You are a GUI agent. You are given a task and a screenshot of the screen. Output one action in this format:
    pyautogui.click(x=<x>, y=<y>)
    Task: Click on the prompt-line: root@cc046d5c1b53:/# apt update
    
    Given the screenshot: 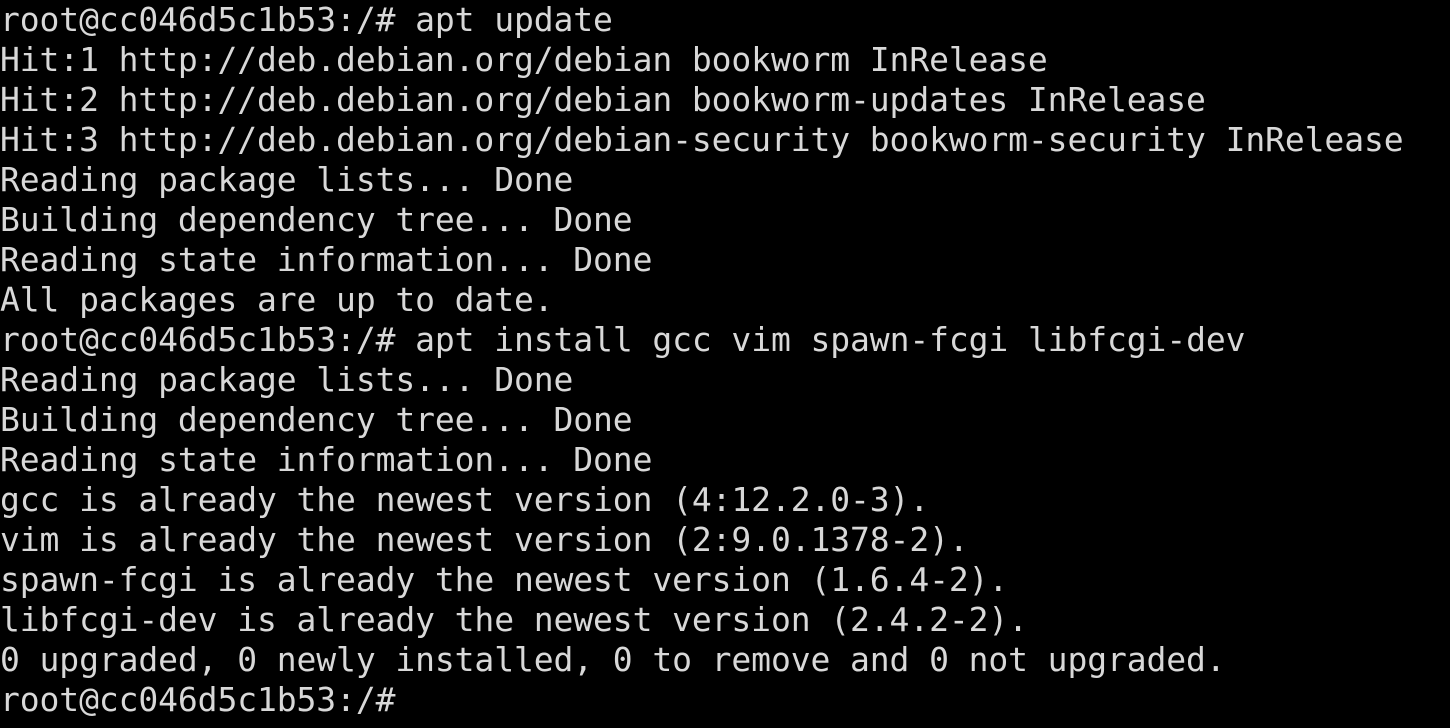 What is the action you would take?
    pyautogui.click(x=725, y=20)
    